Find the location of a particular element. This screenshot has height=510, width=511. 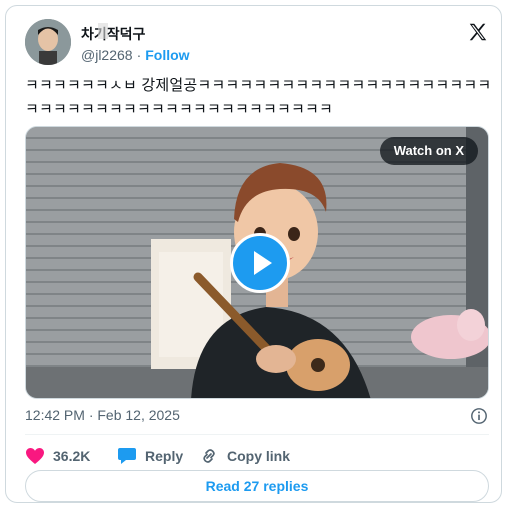

play-button is located at coordinates (260, 263).